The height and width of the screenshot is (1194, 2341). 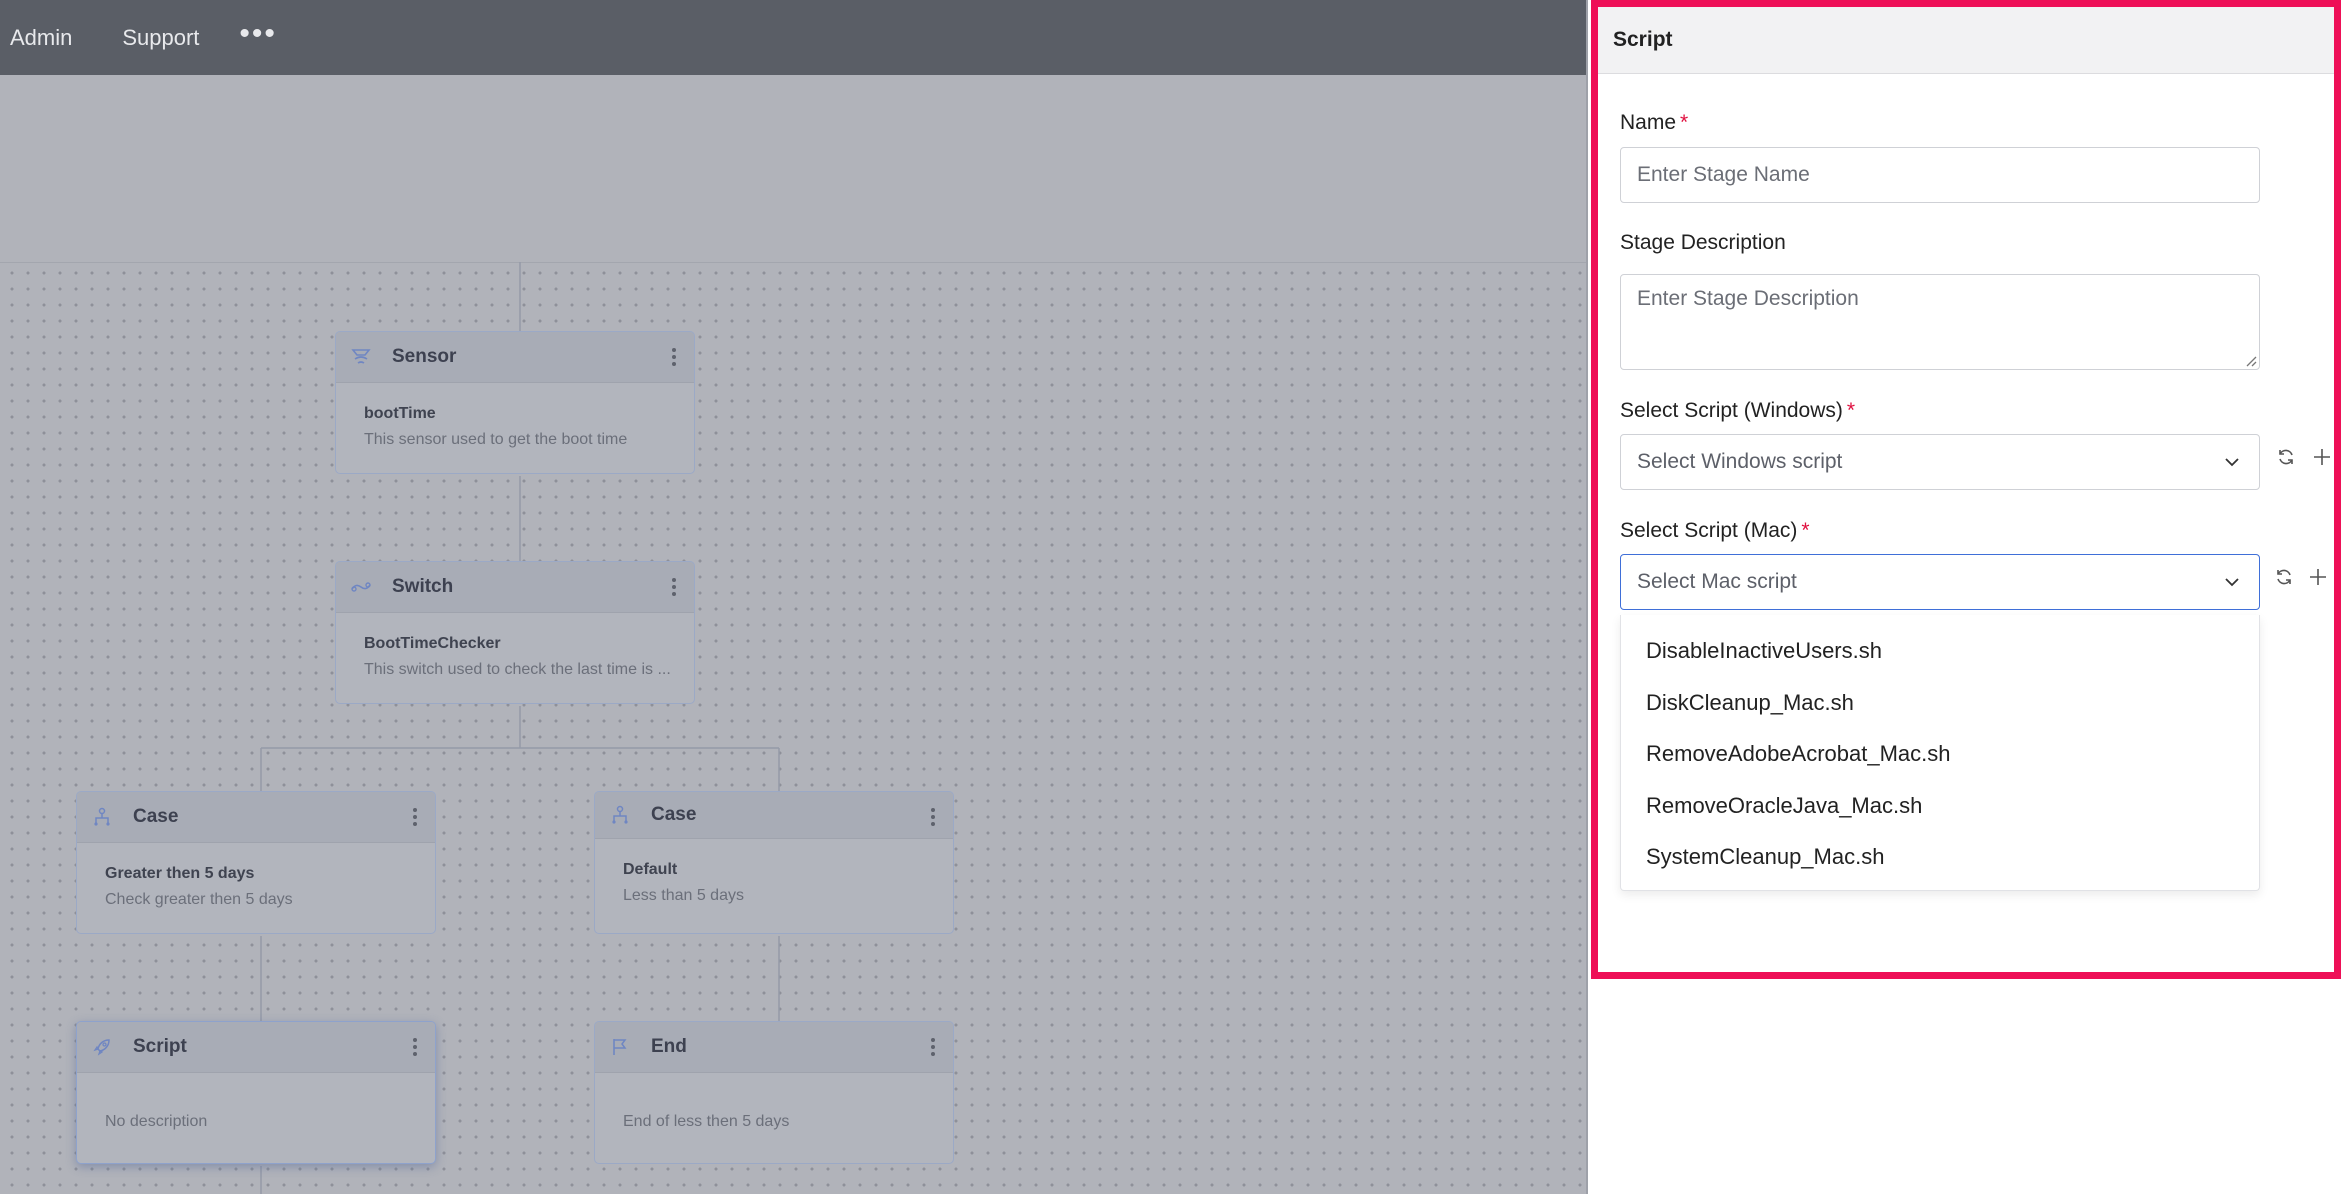 What do you see at coordinates (256, 1047) in the screenshot?
I see `node-header: Script` at bounding box center [256, 1047].